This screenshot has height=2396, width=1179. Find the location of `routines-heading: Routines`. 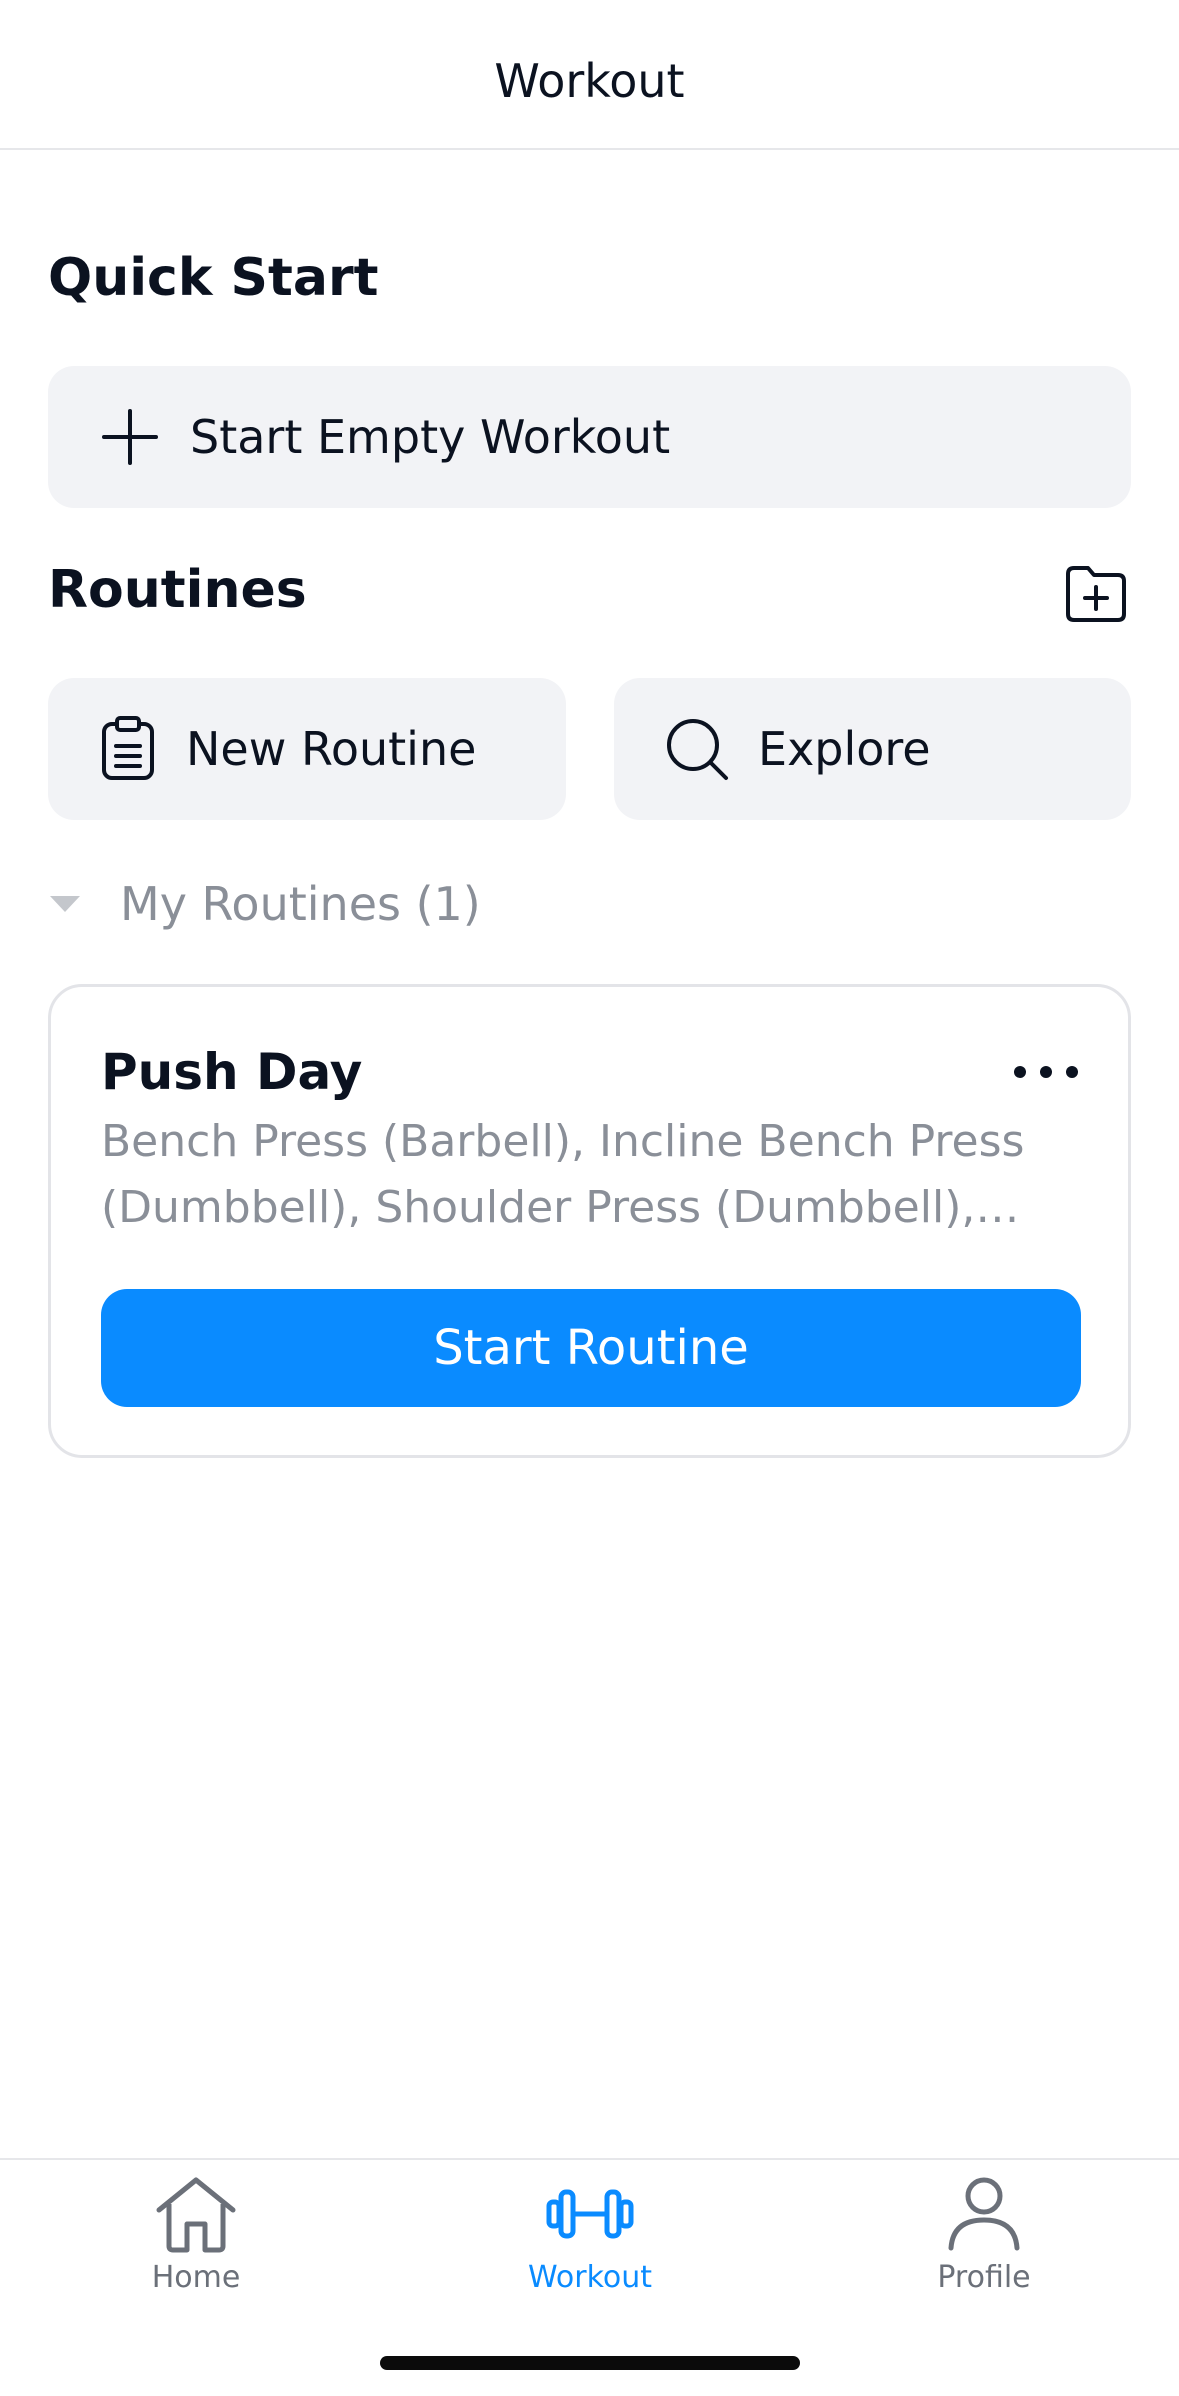

routines-heading: Routines is located at coordinates (177, 590).